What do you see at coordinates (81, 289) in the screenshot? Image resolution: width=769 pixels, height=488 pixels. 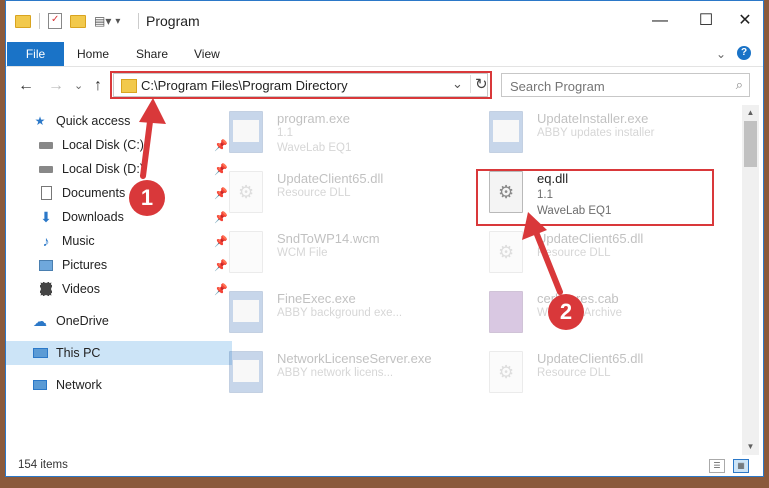 I see `sidebar-item-label: Videos` at bounding box center [81, 289].